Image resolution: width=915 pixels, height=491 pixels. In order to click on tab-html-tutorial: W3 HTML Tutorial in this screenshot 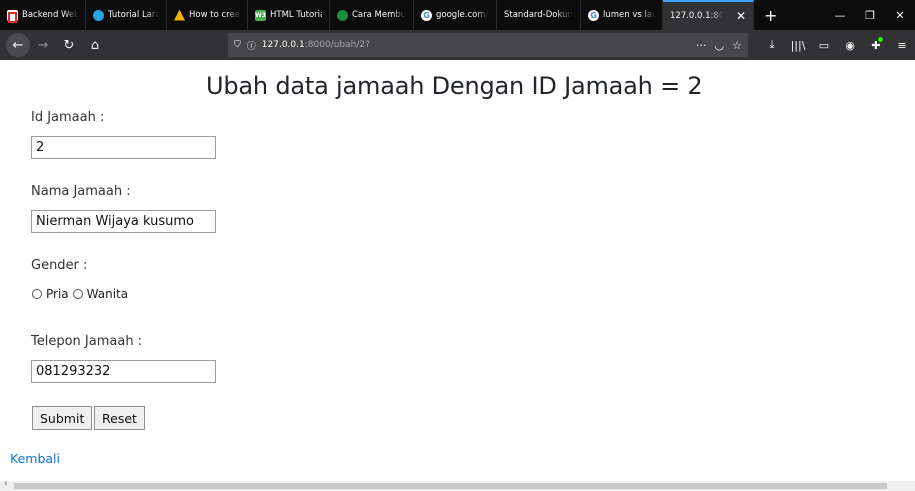, I will do `click(289, 15)`.